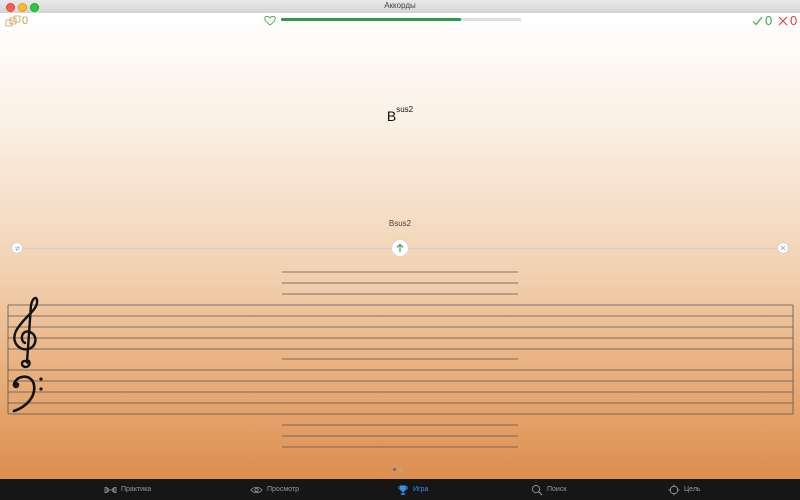 This screenshot has height=500, width=800. I want to click on tab-bar: Практика Просмотр Игра Поиск Цель, so click(400, 489).